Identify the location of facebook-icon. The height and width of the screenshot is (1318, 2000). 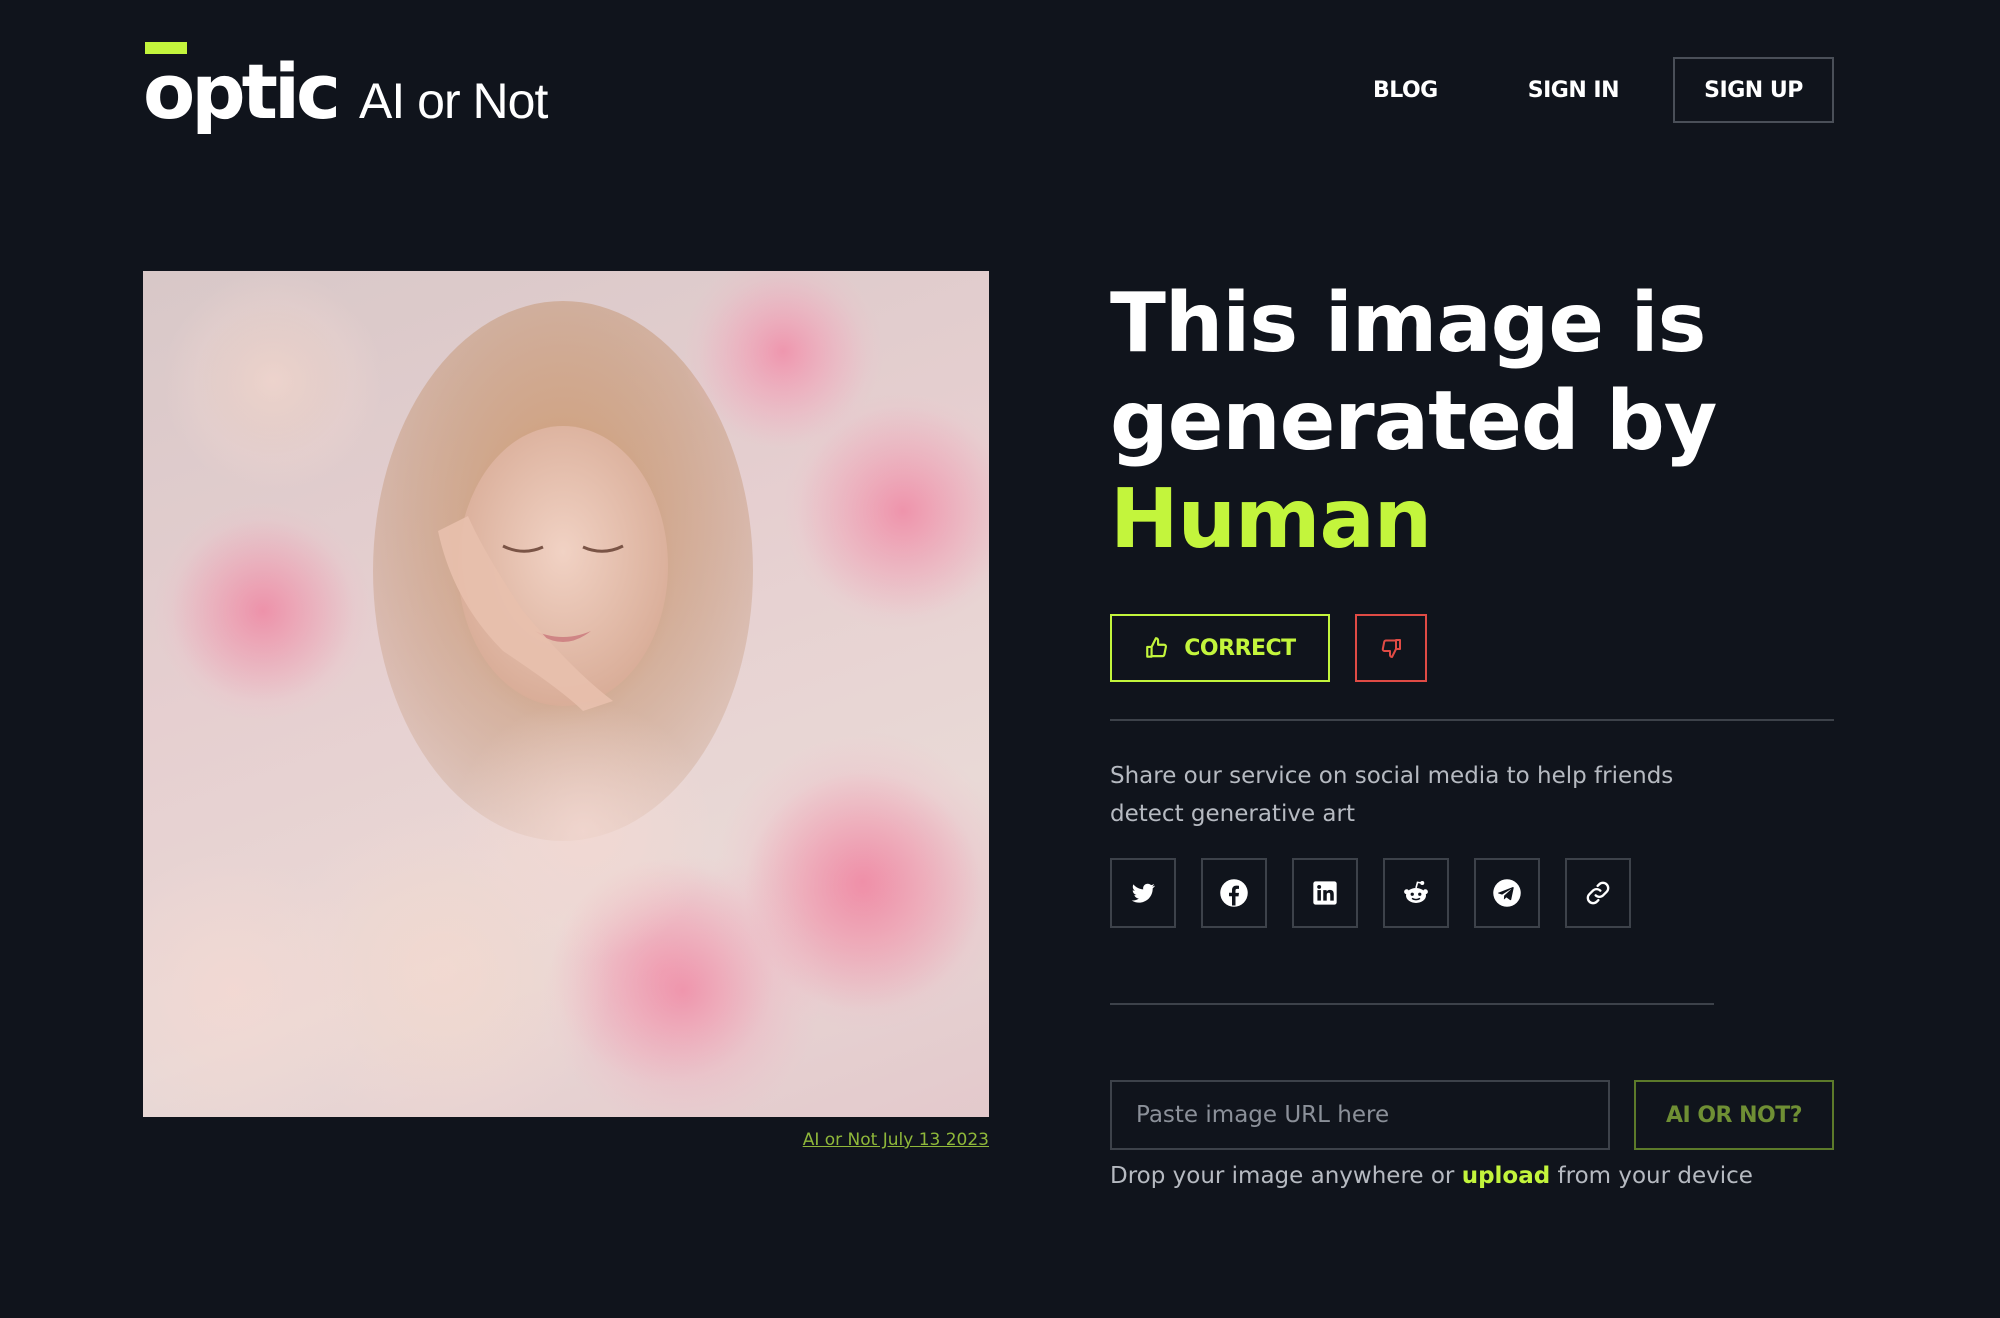
(1234, 893).